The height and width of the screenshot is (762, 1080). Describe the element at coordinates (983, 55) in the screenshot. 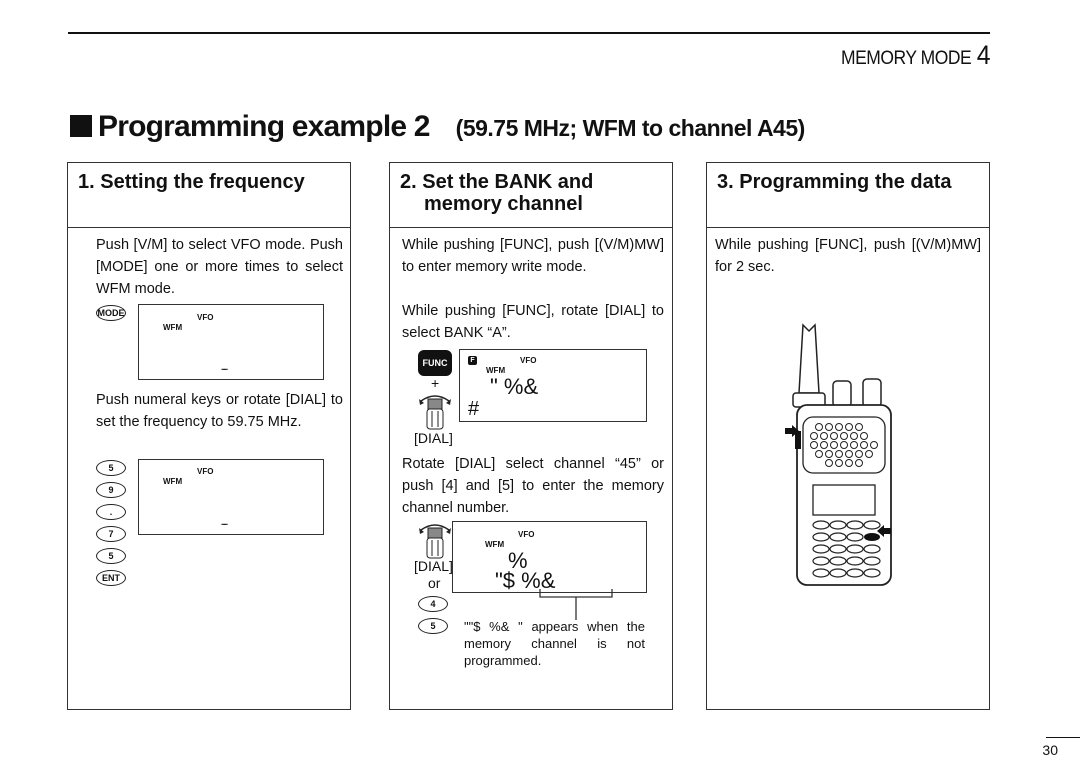

I see `chapter-number: 4` at that location.